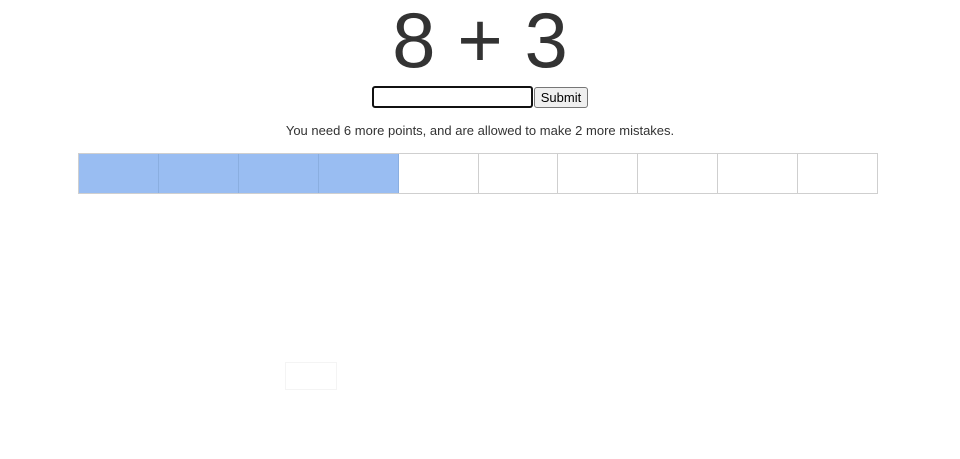 This screenshot has height=459, width=960. What do you see at coordinates (561, 97) in the screenshot?
I see `submit-button: Submit` at bounding box center [561, 97].